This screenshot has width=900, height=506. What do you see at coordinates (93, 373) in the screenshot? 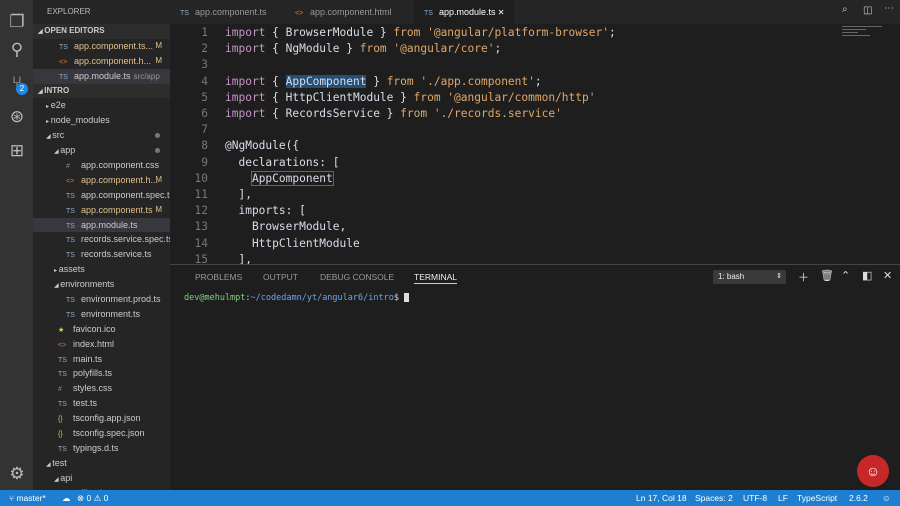
I see `item-name: polyfills.ts` at bounding box center [93, 373].